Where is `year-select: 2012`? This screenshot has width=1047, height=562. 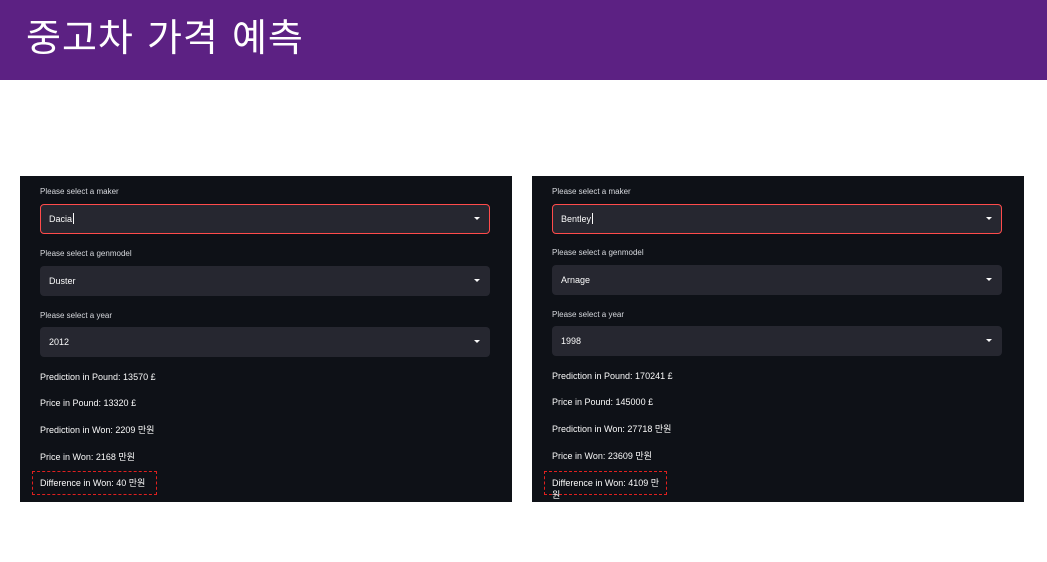
year-select: 2012 is located at coordinates (265, 342).